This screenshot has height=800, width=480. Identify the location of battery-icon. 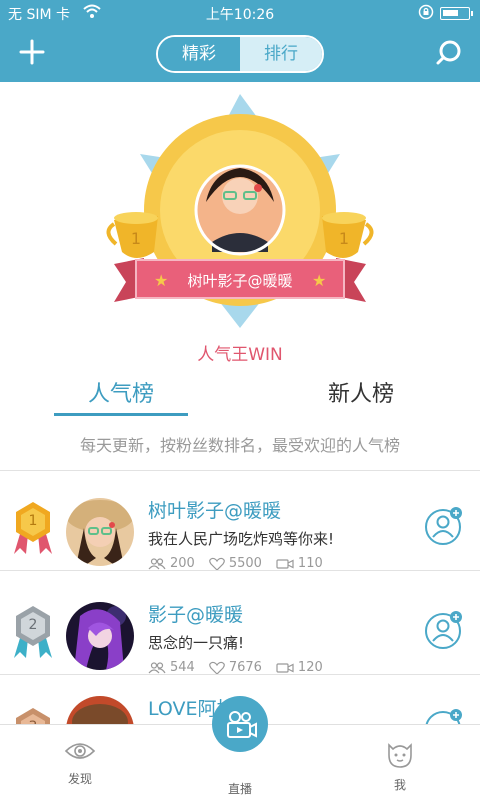
(456, 13).